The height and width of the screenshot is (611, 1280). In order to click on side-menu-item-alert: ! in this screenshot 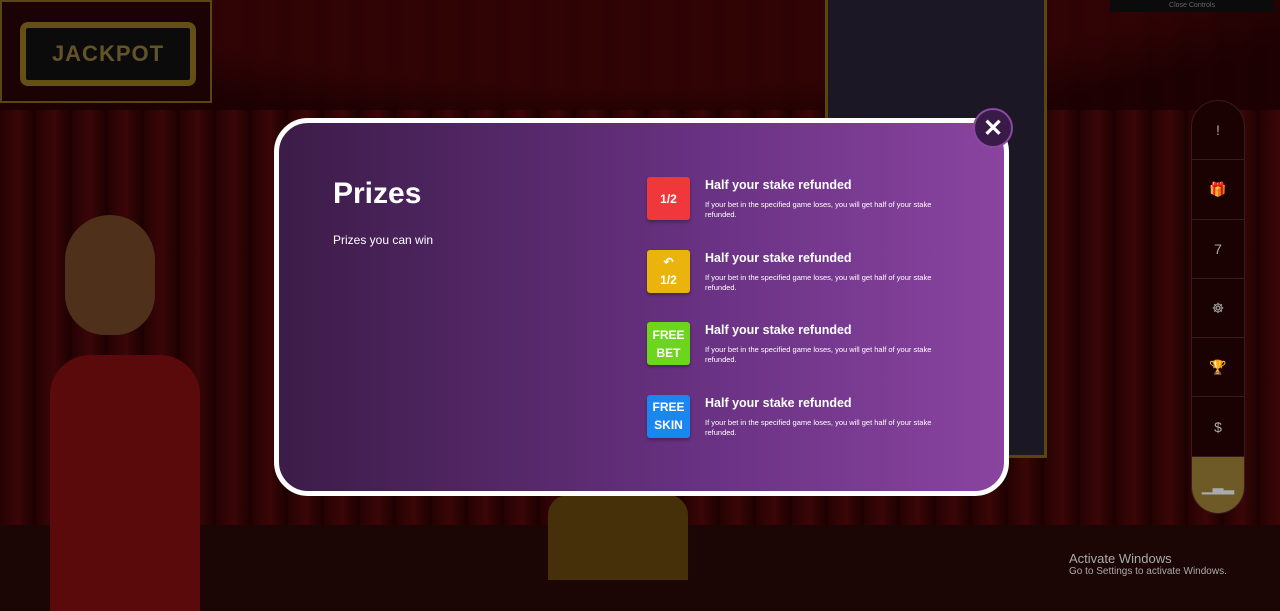, I will do `click(1218, 131)`.